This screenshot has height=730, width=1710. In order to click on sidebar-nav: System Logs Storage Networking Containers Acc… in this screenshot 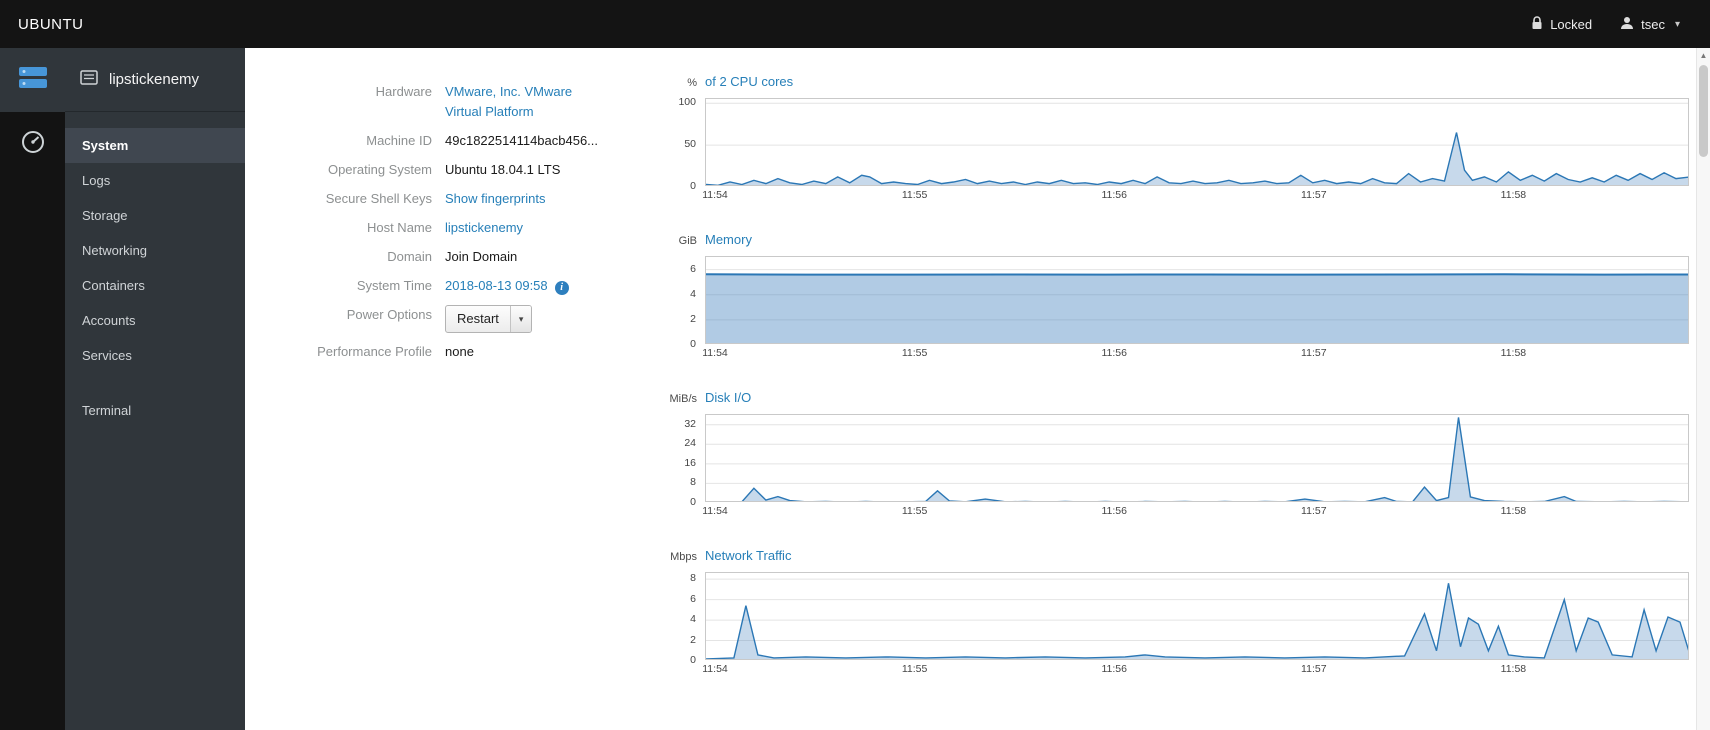, I will do `click(155, 270)`.